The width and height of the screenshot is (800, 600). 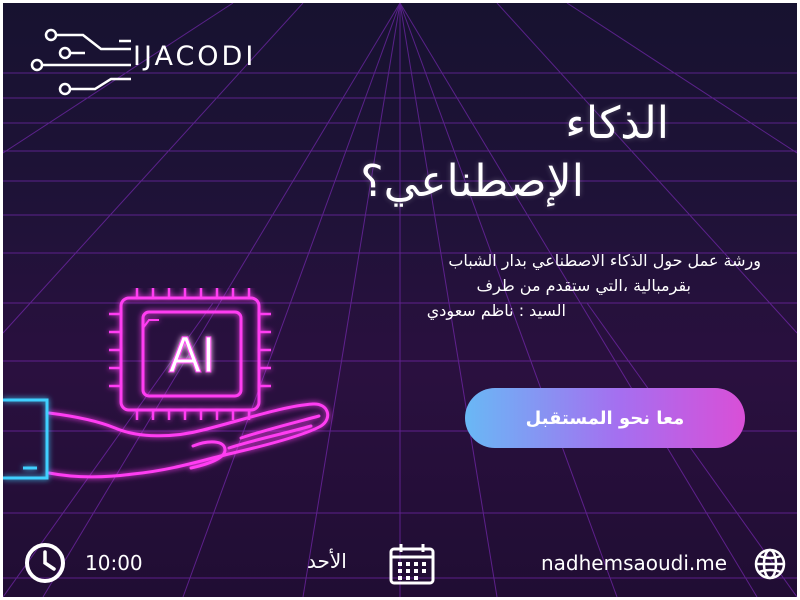 What do you see at coordinates (192, 356) in the screenshot?
I see `chip-label: AI` at bounding box center [192, 356].